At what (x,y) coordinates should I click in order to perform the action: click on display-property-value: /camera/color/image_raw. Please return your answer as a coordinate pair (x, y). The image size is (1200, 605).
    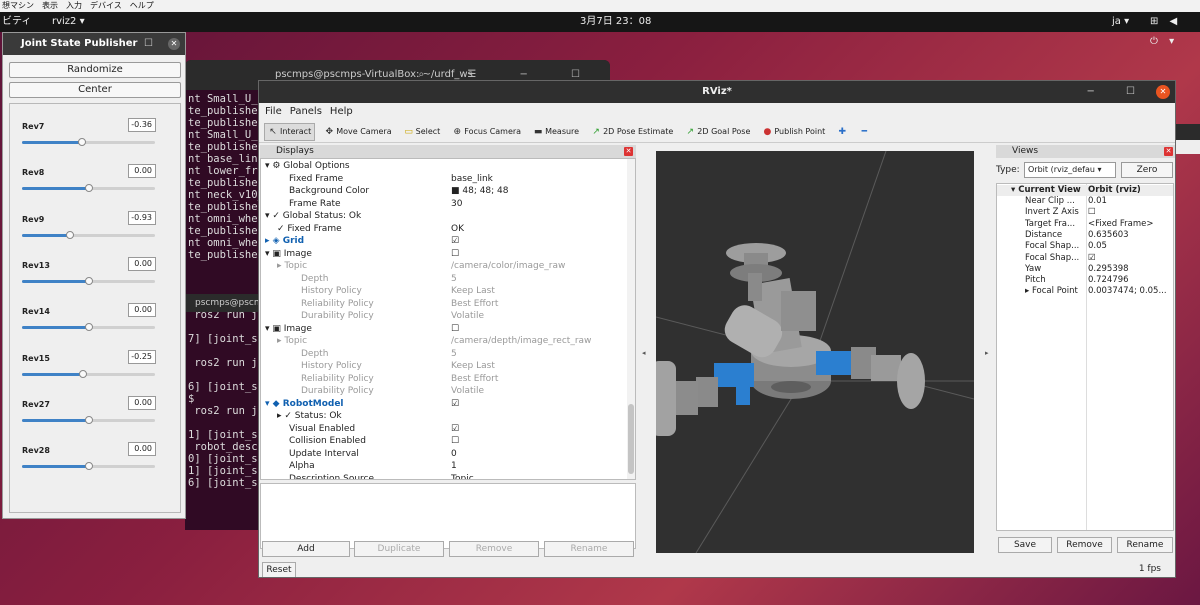
    Looking at the image, I should click on (508, 266).